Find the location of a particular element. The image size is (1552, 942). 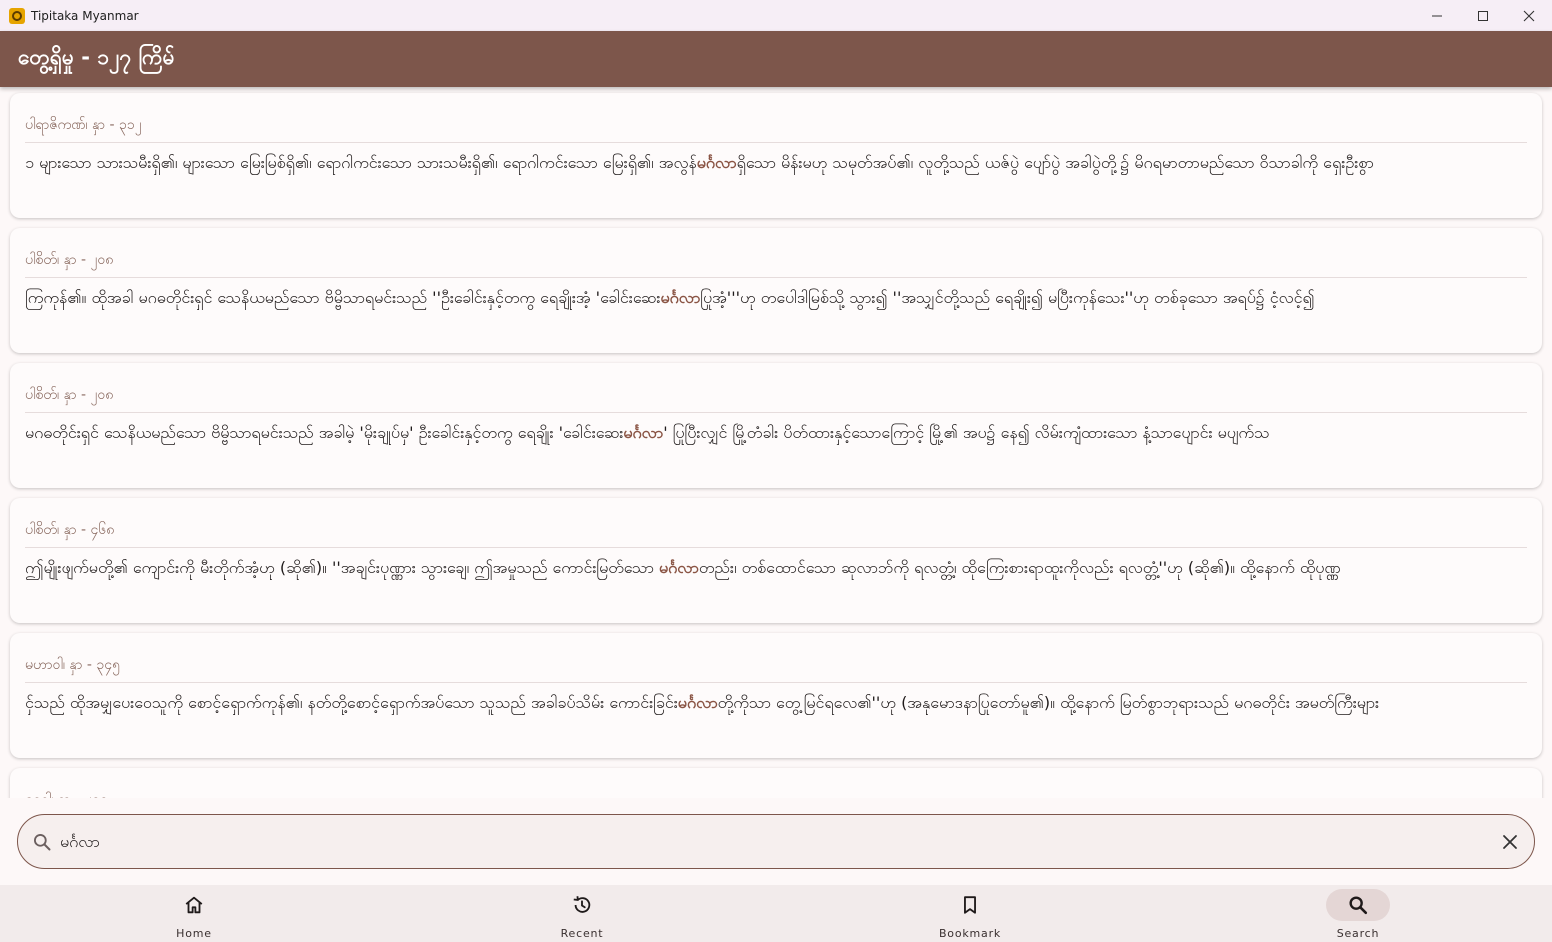

maximize-button is located at coordinates (1483, 15).